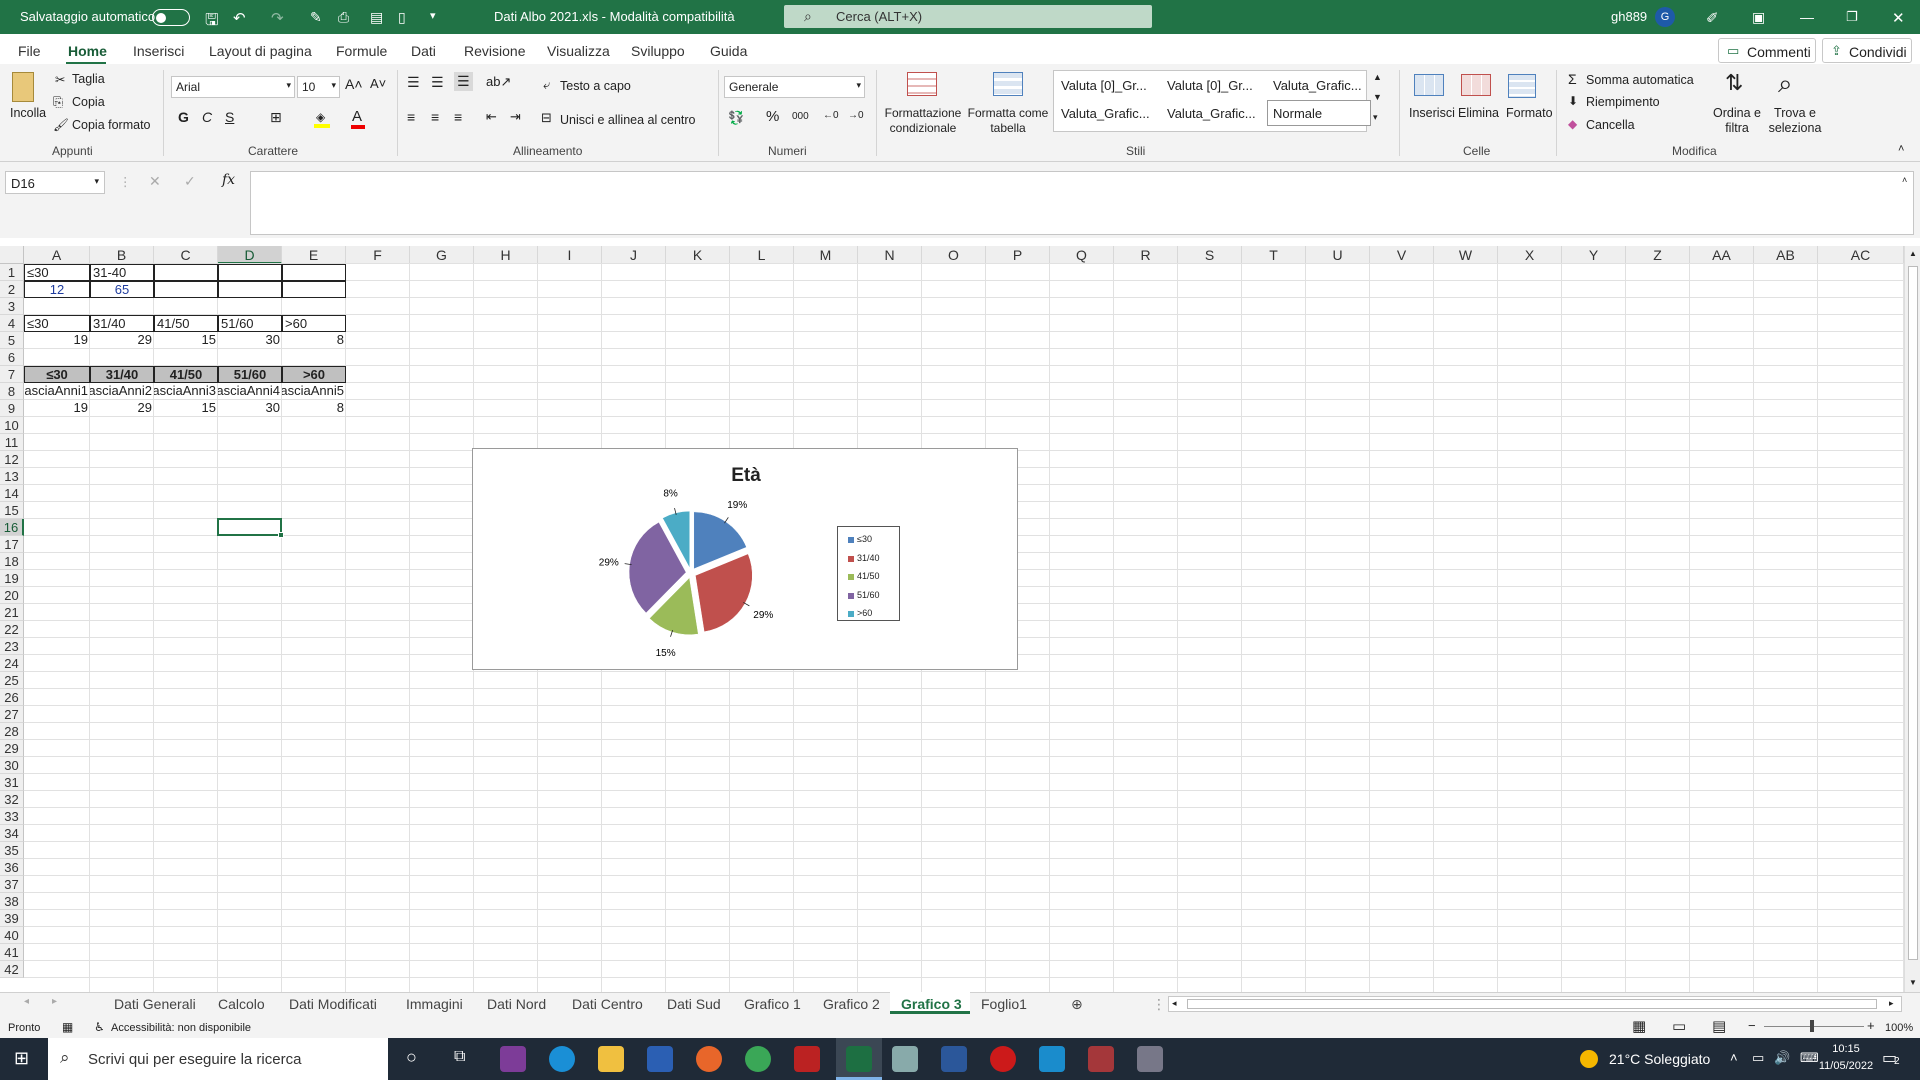  I want to click on underline-button: S, so click(229, 117).